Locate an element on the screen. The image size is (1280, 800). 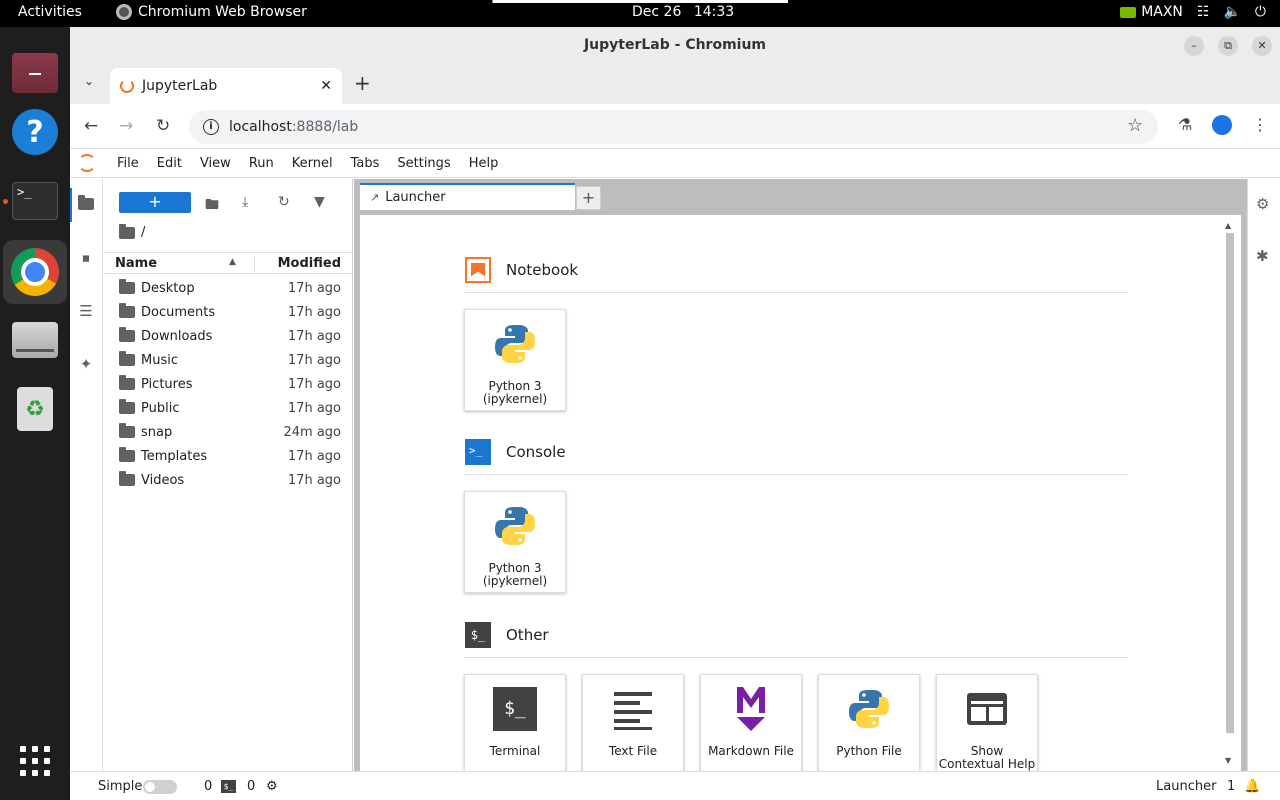
show-apps-button is located at coordinates (35, 761).